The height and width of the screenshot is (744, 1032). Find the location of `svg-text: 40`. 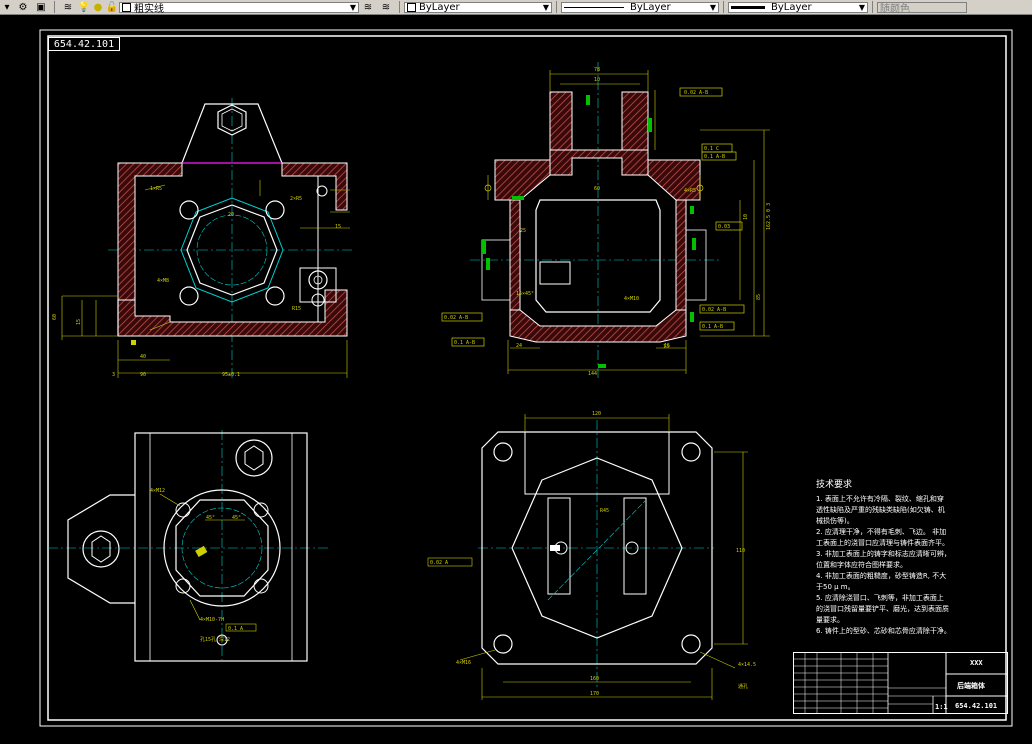

svg-text: 40 is located at coordinates (143, 357).